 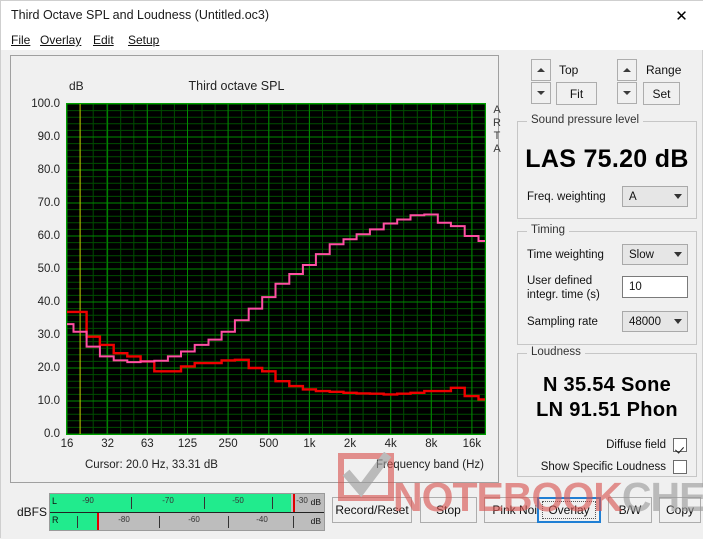 What do you see at coordinates (32, 512) in the screenshot?
I see `dbfs-label: dBFS` at bounding box center [32, 512].